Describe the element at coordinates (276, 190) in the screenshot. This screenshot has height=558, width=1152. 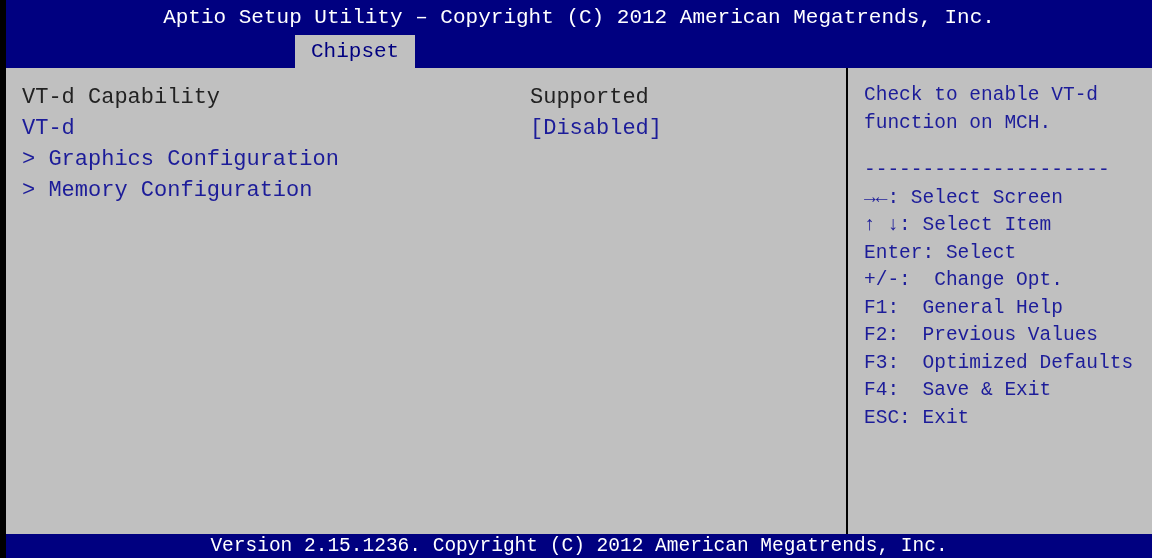
I see `submenu-item: > Memory Configuration` at that location.